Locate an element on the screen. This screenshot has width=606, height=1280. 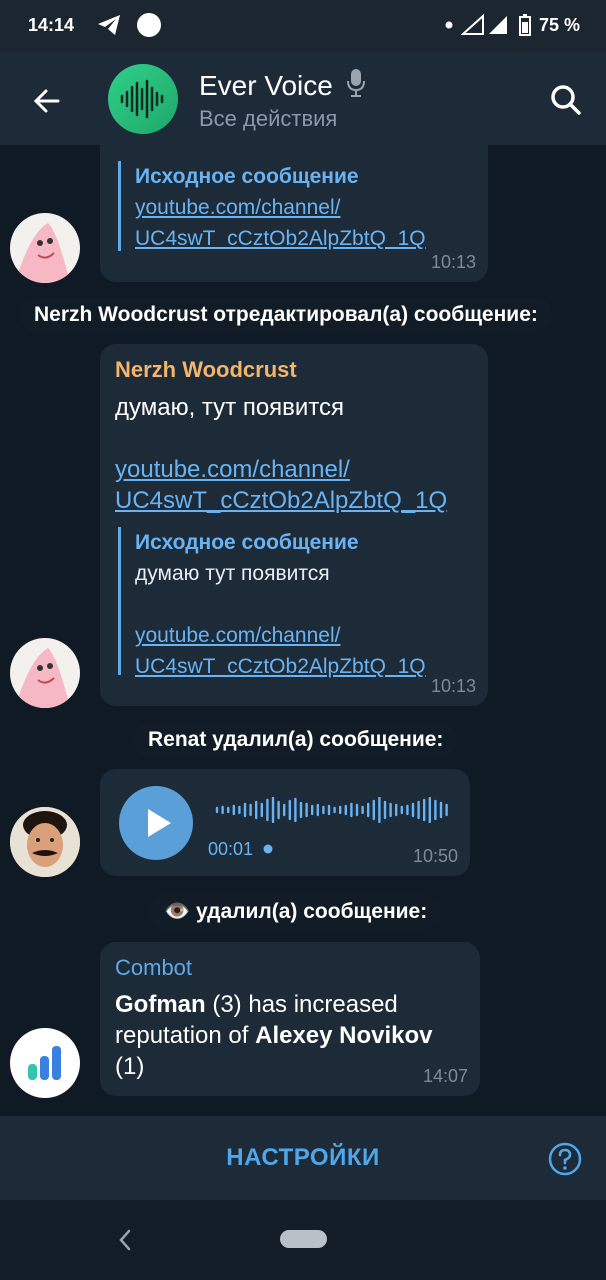
message-link: youtube.com/channel/ is located at coordinates (232, 469).